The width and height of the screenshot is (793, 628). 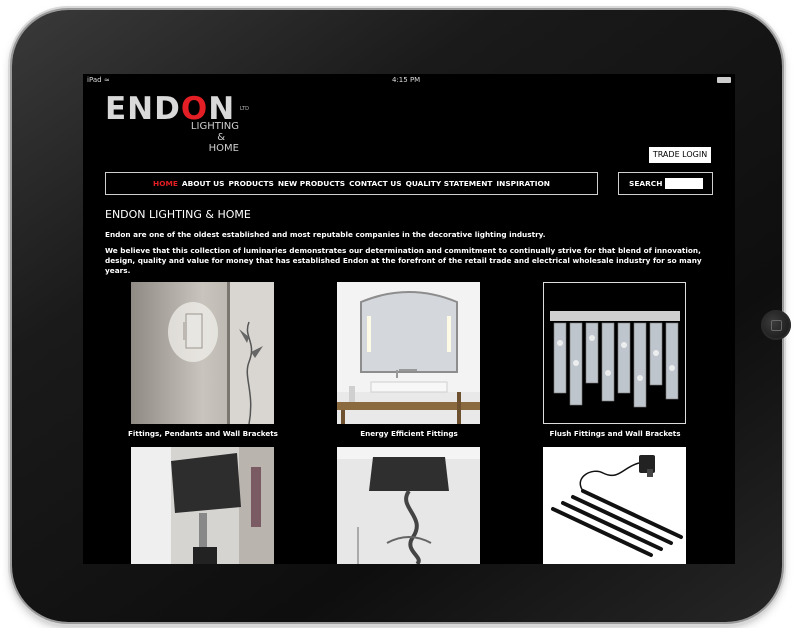 What do you see at coordinates (375, 183) in the screenshot?
I see `nav-item-contact-us: CONTACT US` at bounding box center [375, 183].